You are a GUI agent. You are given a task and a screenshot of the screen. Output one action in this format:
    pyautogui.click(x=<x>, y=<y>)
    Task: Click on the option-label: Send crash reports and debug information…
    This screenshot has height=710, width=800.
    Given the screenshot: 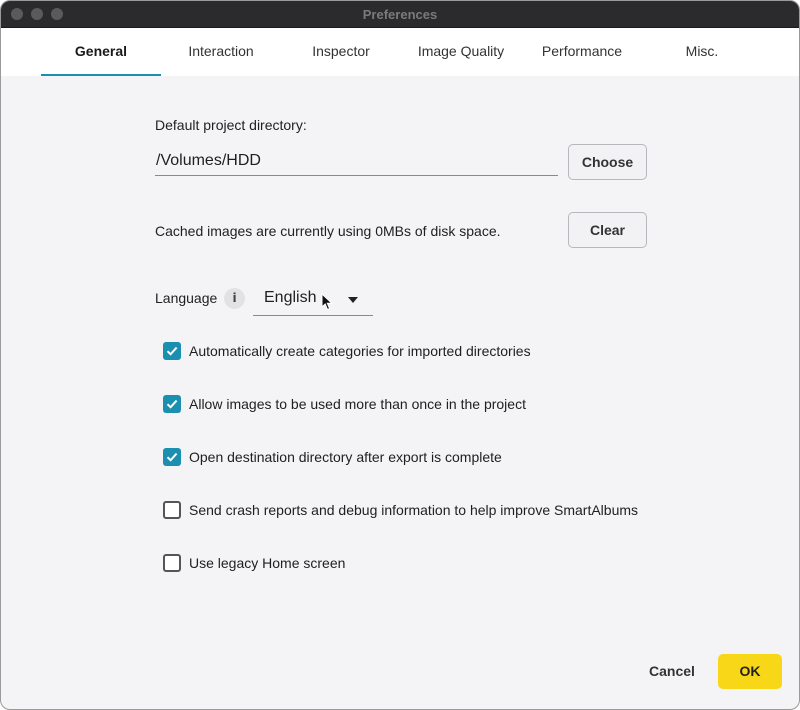 What is the action you would take?
    pyautogui.click(x=414, y=510)
    